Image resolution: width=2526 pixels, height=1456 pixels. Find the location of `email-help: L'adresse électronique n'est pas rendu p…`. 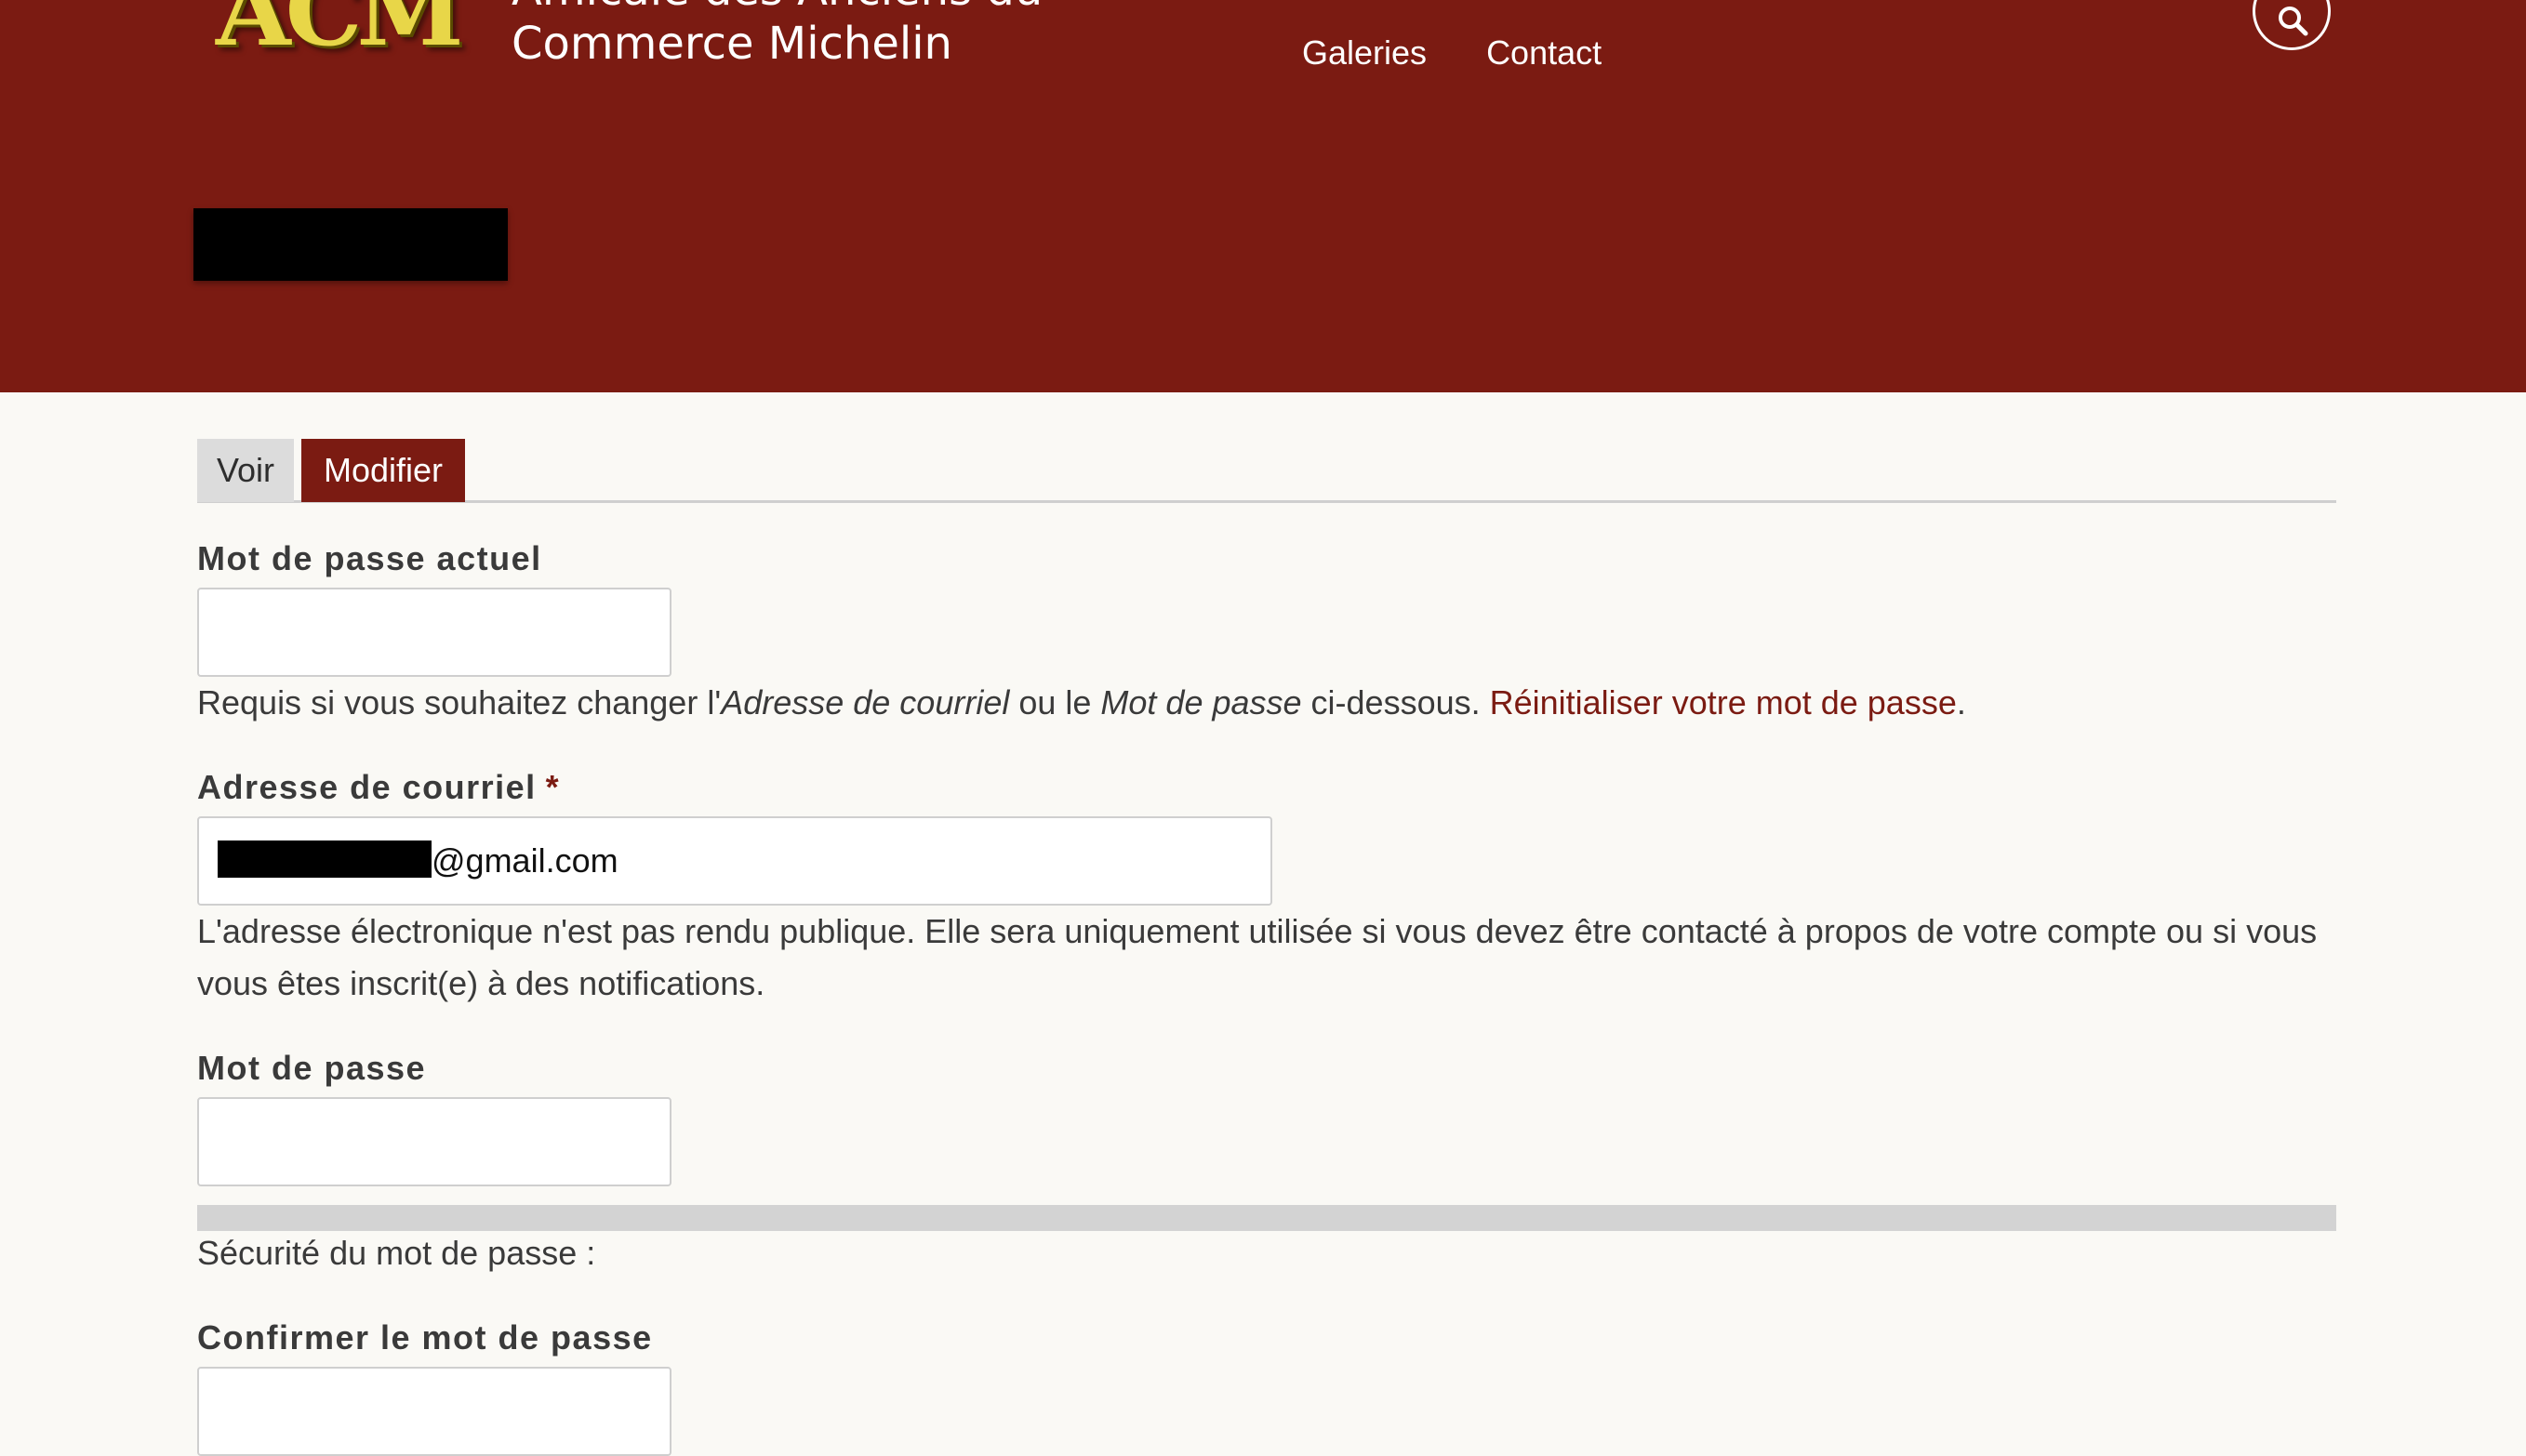

email-help: L'adresse électronique n'est pas rendu p… is located at coordinates (1257, 958).